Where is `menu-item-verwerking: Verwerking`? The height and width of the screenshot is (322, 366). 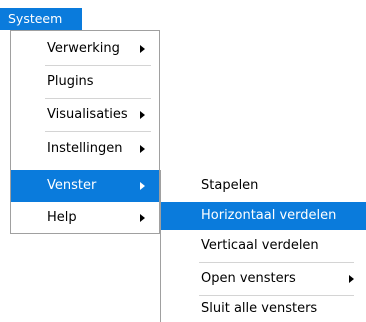
menu-item-verwerking: Verwerking is located at coordinates (85, 49).